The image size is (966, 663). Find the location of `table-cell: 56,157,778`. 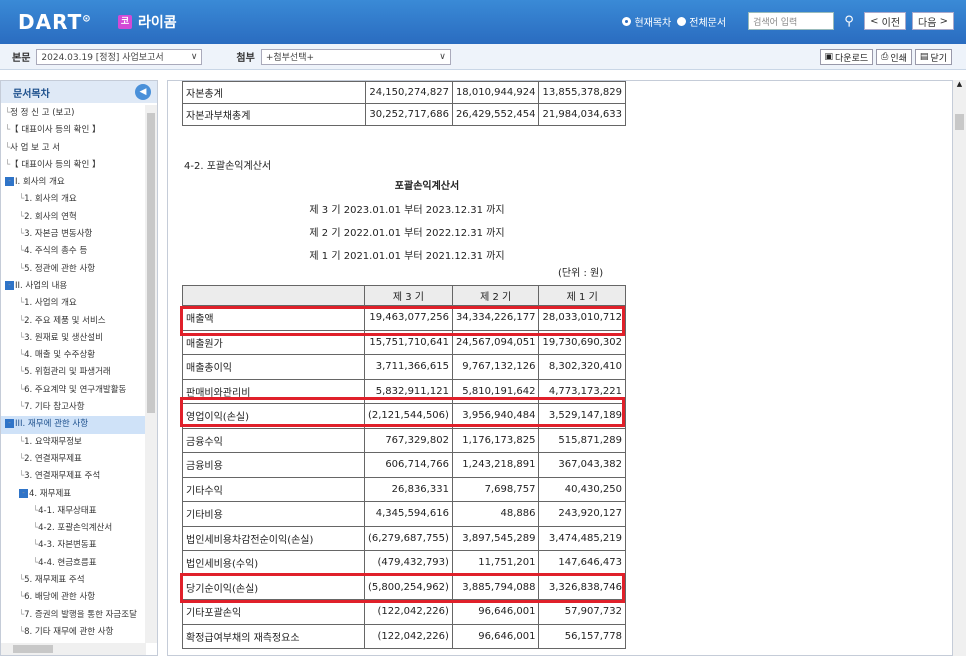

table-cell: 56,157,778 is located at coordinates (582, 636).